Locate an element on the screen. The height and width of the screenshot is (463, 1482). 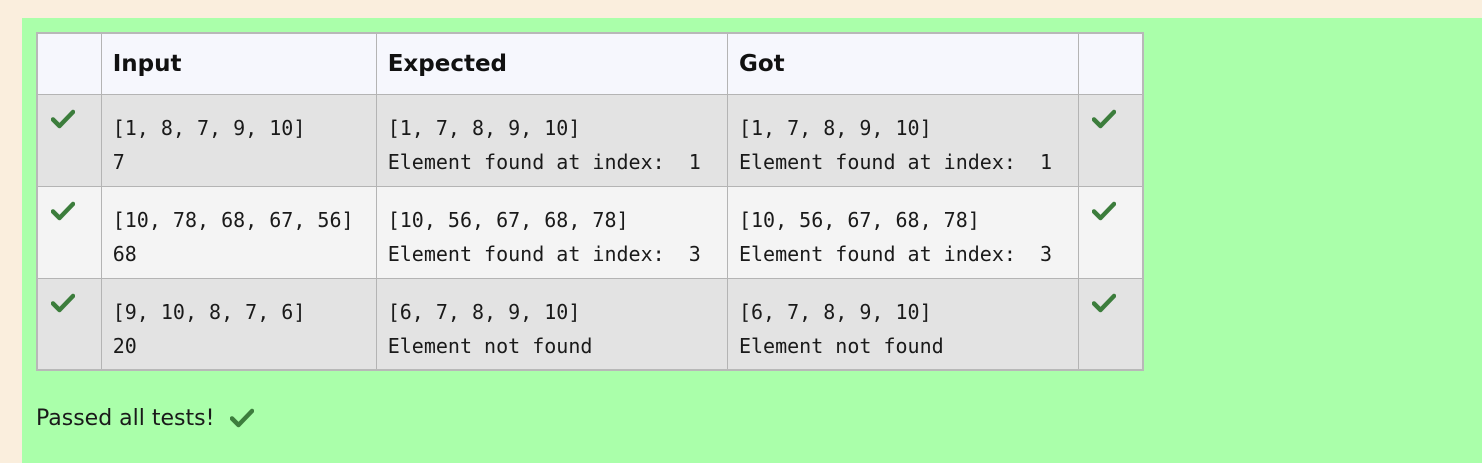
header-status is located at coordinates (69, 63).